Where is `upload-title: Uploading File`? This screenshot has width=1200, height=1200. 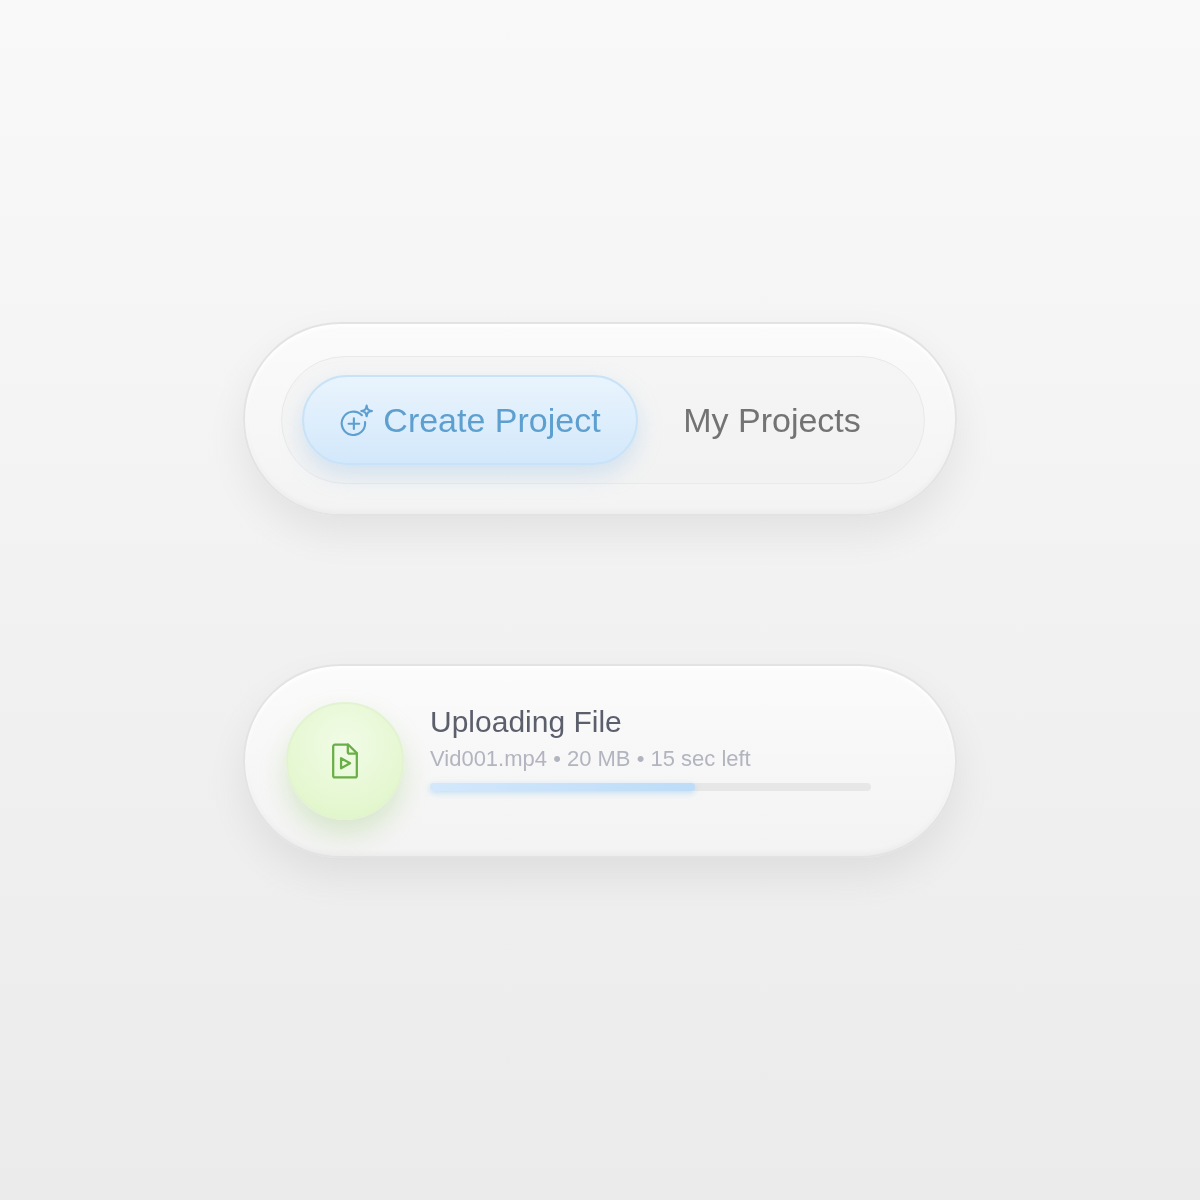
upload-title: Uploading File is located at coordinates (526, 722).